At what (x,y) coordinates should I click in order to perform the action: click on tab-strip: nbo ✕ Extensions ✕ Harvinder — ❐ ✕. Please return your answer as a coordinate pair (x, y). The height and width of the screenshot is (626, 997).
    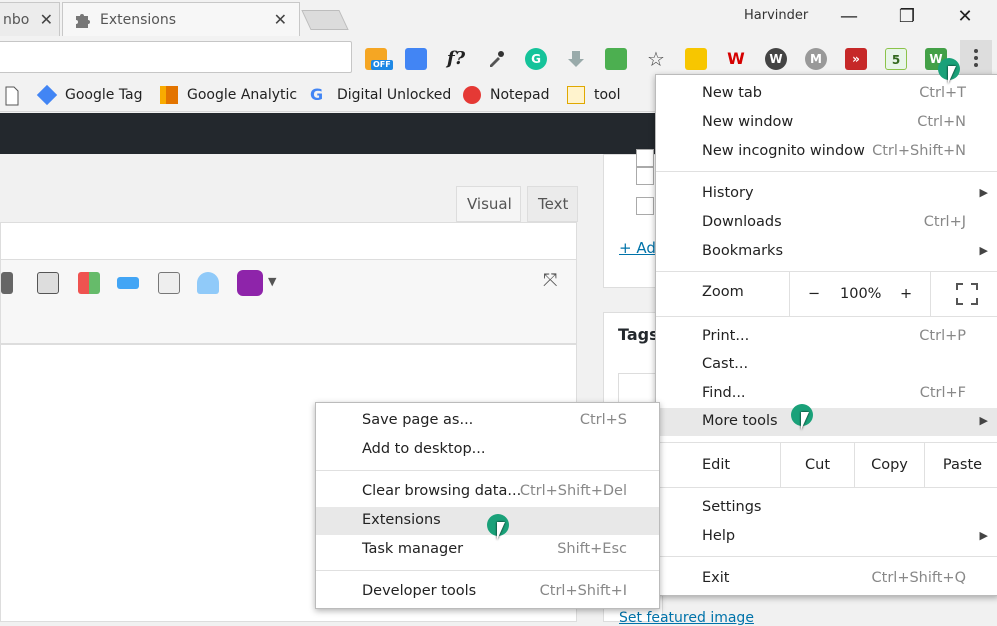
    Looking at the image, I should click on (498, 18).